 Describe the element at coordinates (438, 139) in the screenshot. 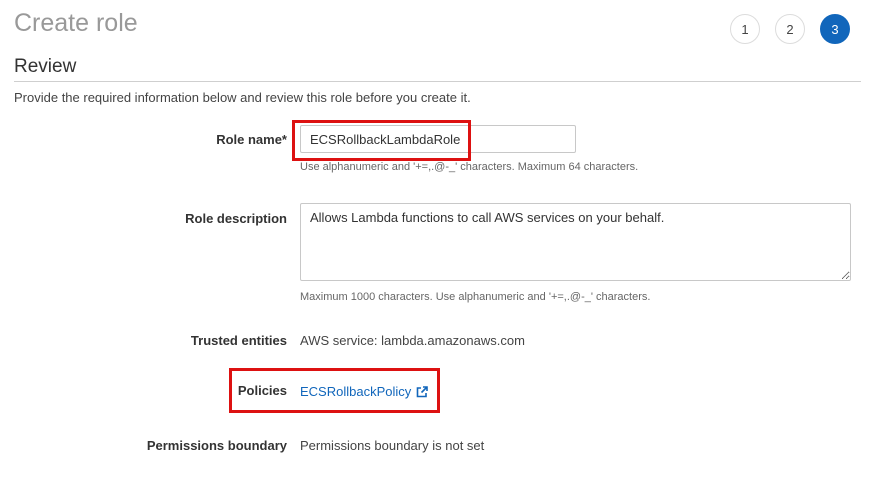

I see `role-name-input` at that location.